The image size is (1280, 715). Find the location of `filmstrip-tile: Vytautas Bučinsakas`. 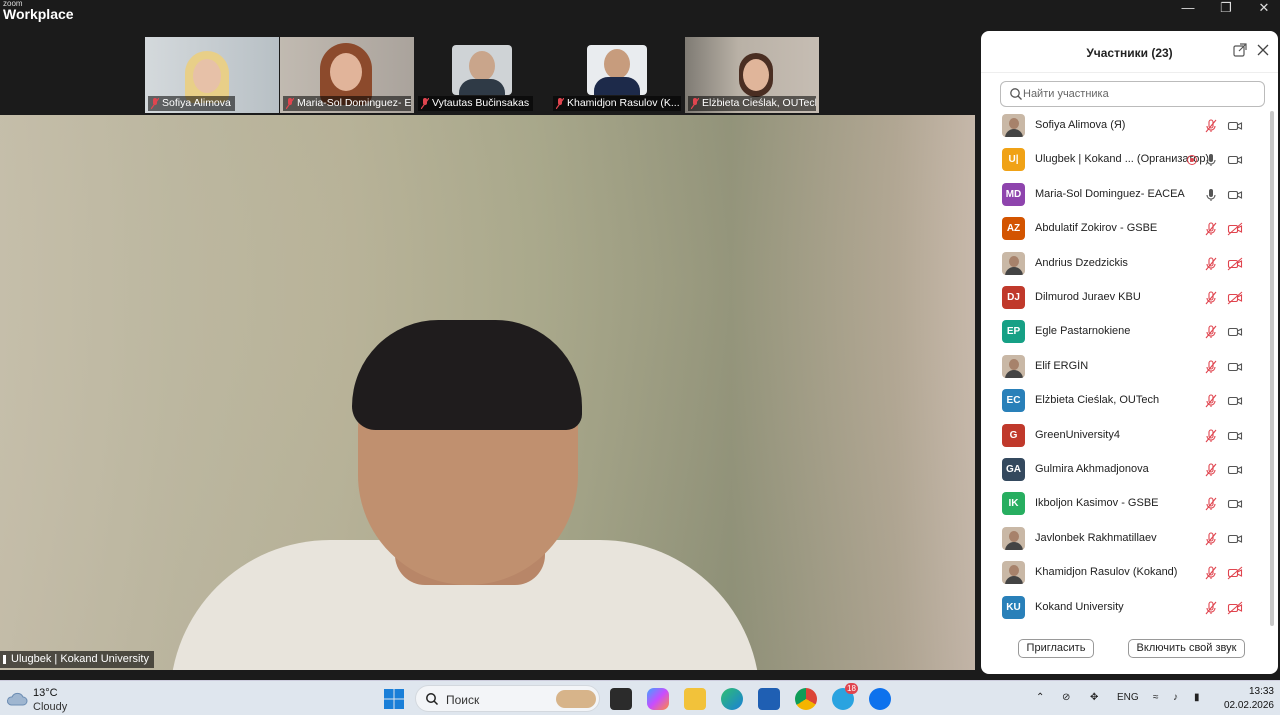

filmstrip-tile: Vytautas Bučinsakas is located at coordinates (482, 75).